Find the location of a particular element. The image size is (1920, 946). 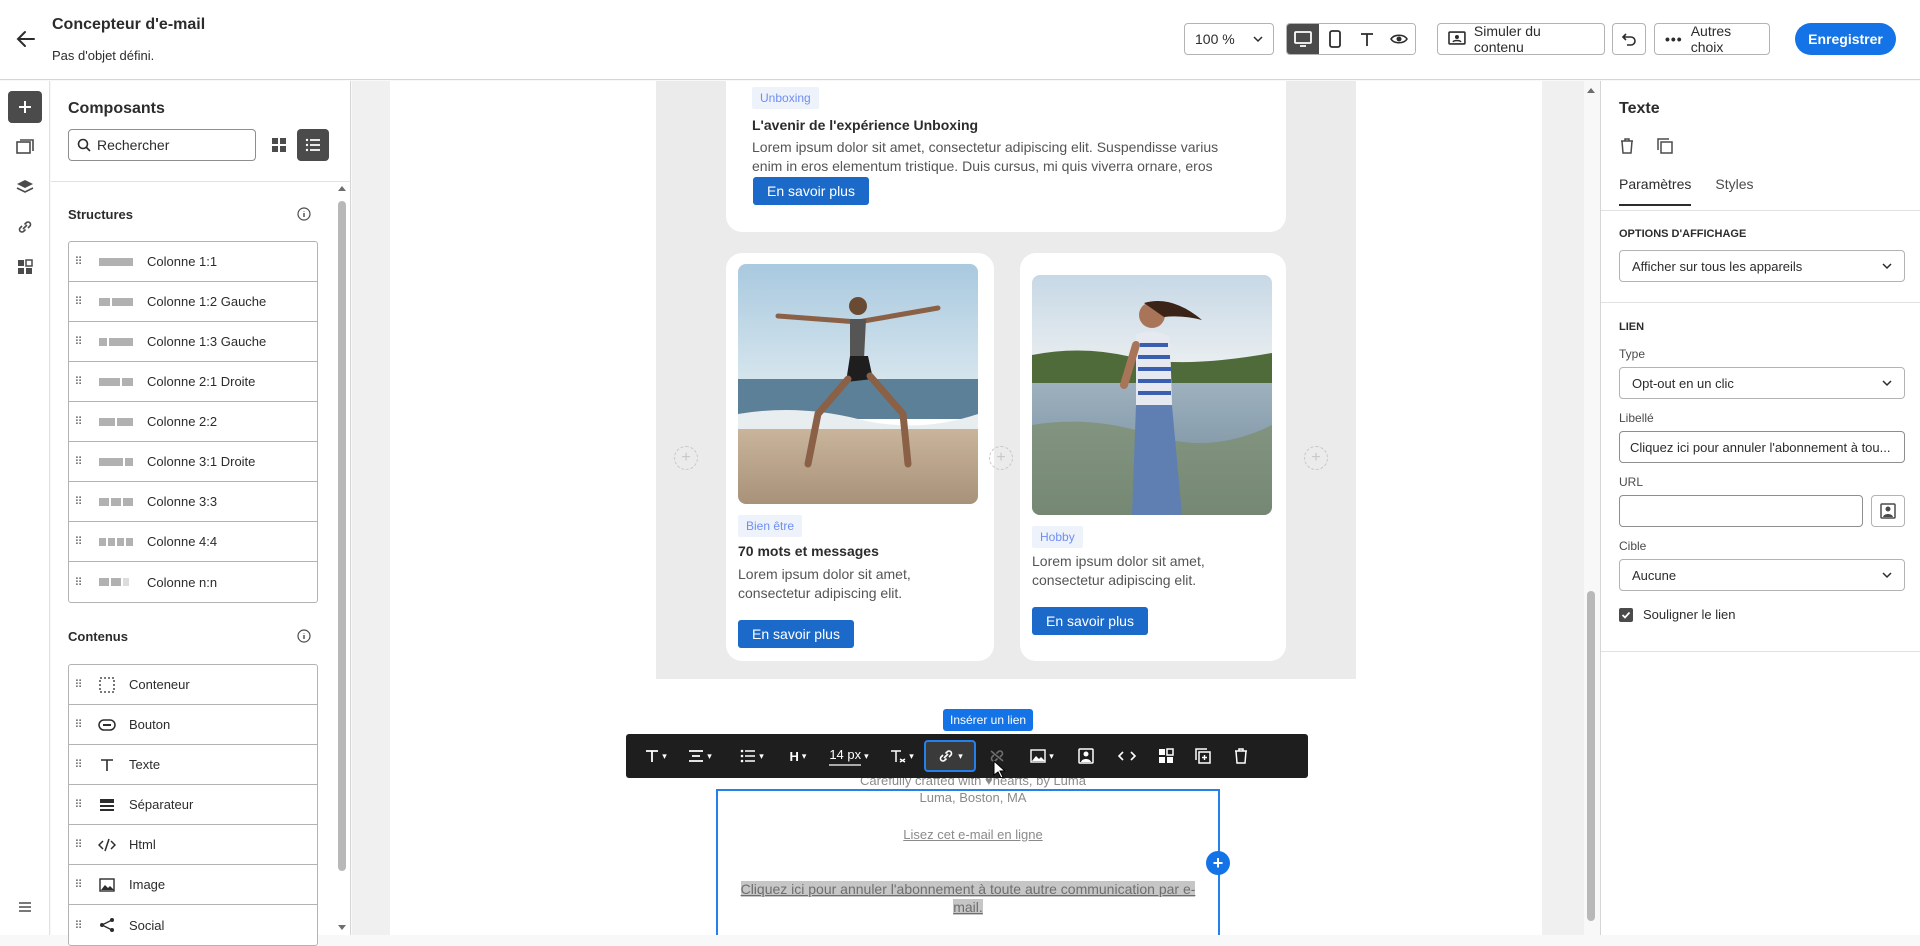

rail-fragments is located at coordinates (25, 267).